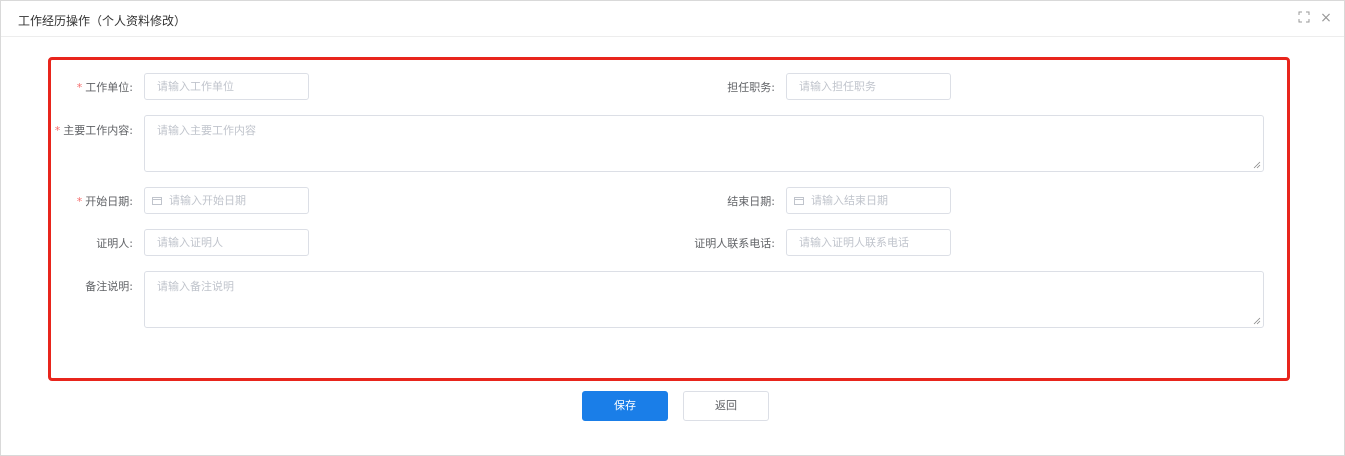 The height and width of the screenshot is (456, 1345). Describe the element at coordinates (726, 406) in the screenshot. I see `back-button: 返回` at that location.